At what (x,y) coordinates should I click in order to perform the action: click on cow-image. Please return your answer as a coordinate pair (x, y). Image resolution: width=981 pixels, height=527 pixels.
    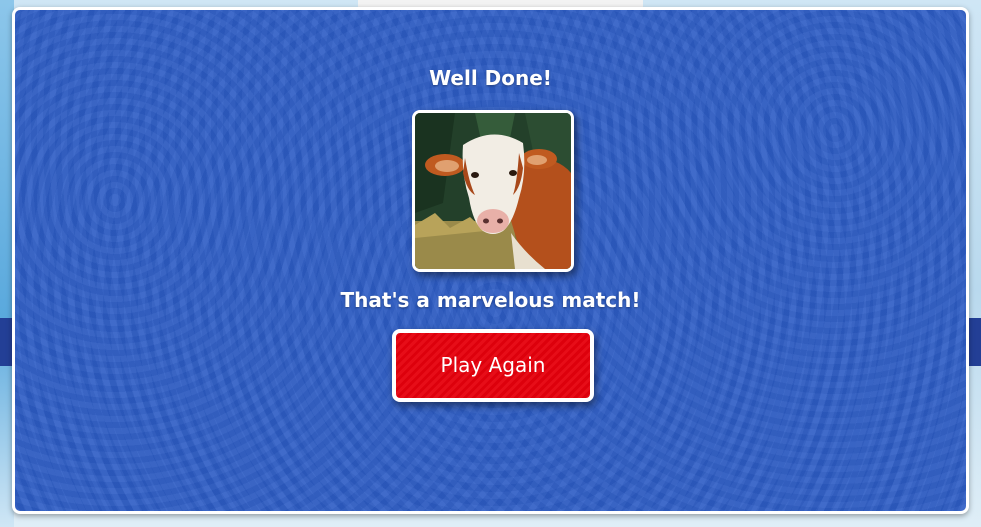
    Looking at the image, I should click on (493, 191).